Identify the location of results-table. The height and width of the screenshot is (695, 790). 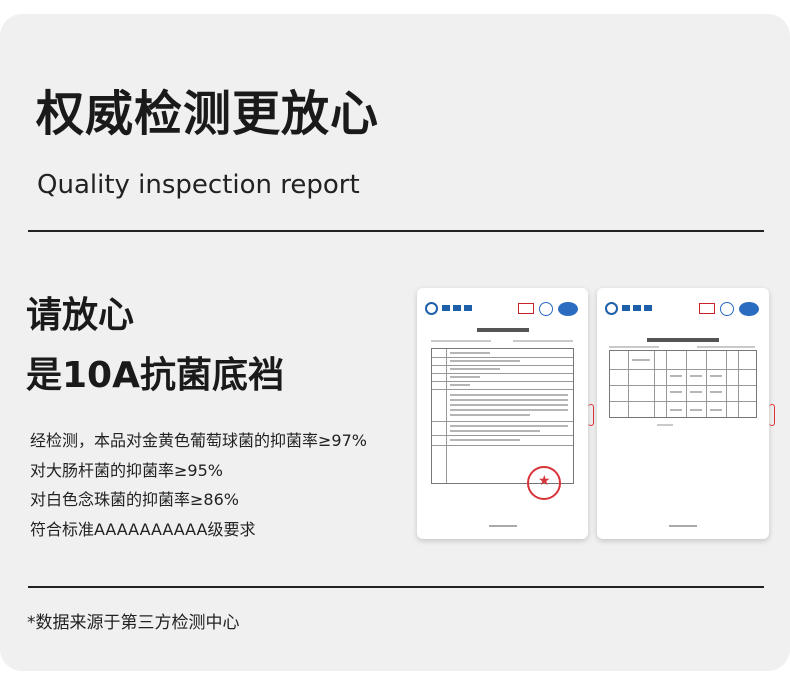
(683, 384).